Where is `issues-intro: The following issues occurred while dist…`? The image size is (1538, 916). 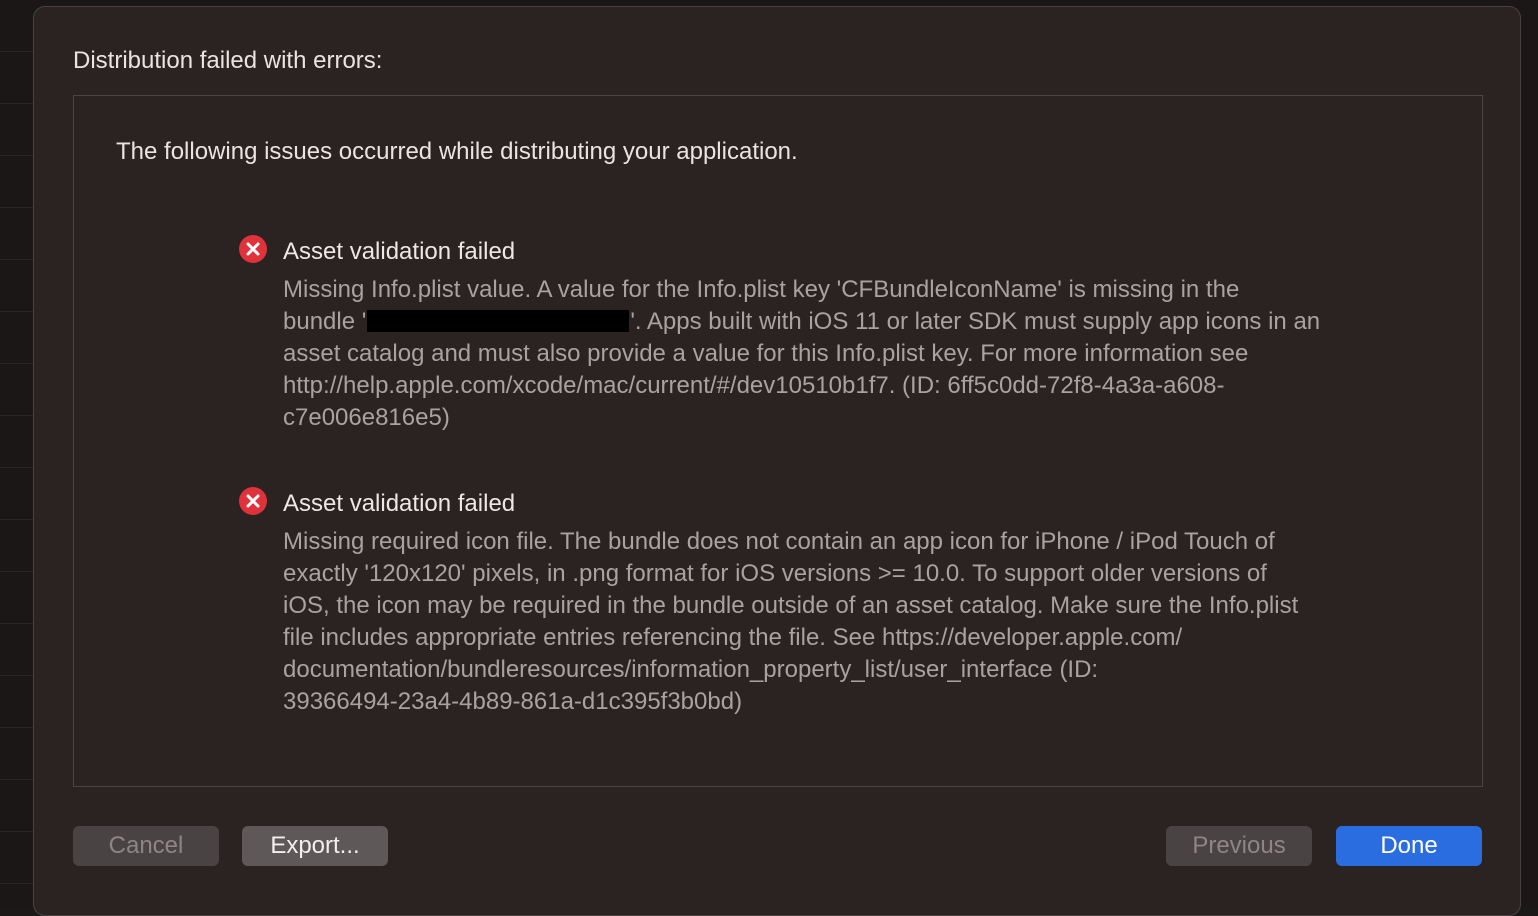
issues-intro: The following issues occurred while dist… is located at coordinates (457, 151).